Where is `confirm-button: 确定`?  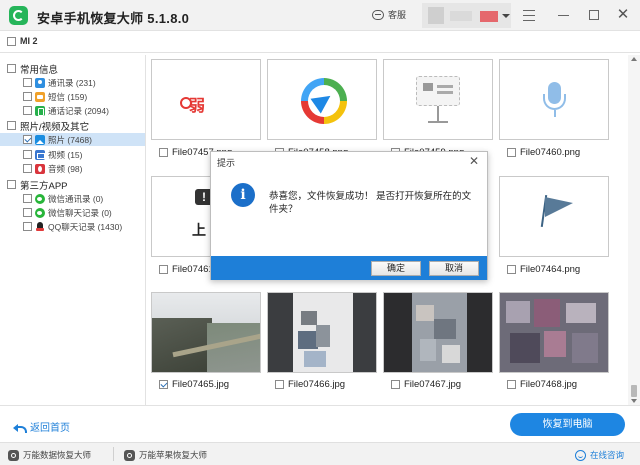 confirm-button: 确定 is located at coordinates (396, 268).